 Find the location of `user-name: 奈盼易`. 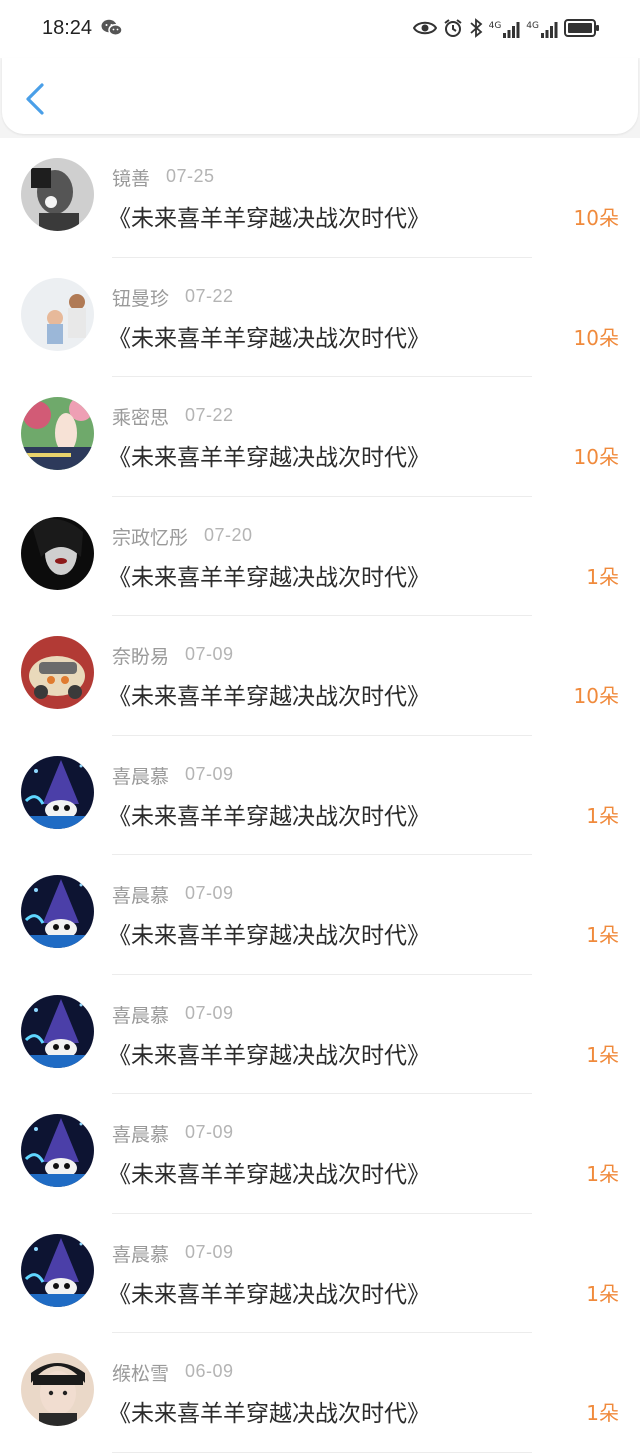

user-name: 奈盼易 is located at coordinates (141, 657).